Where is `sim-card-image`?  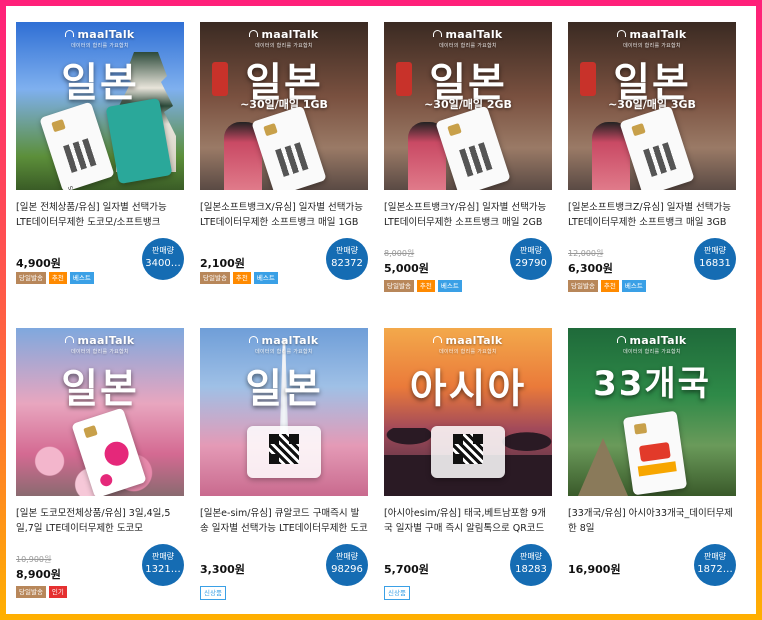 sim-card-image is located at coordinates (655, 453).